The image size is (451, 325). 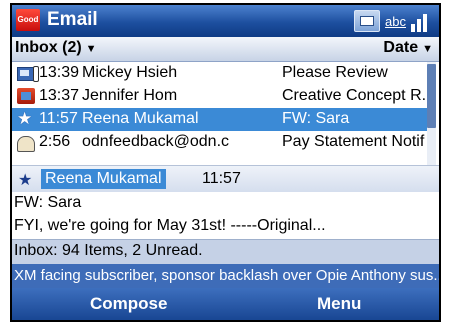 I want to click on folder-label: Inbox (2), so click(x=48, y=47).